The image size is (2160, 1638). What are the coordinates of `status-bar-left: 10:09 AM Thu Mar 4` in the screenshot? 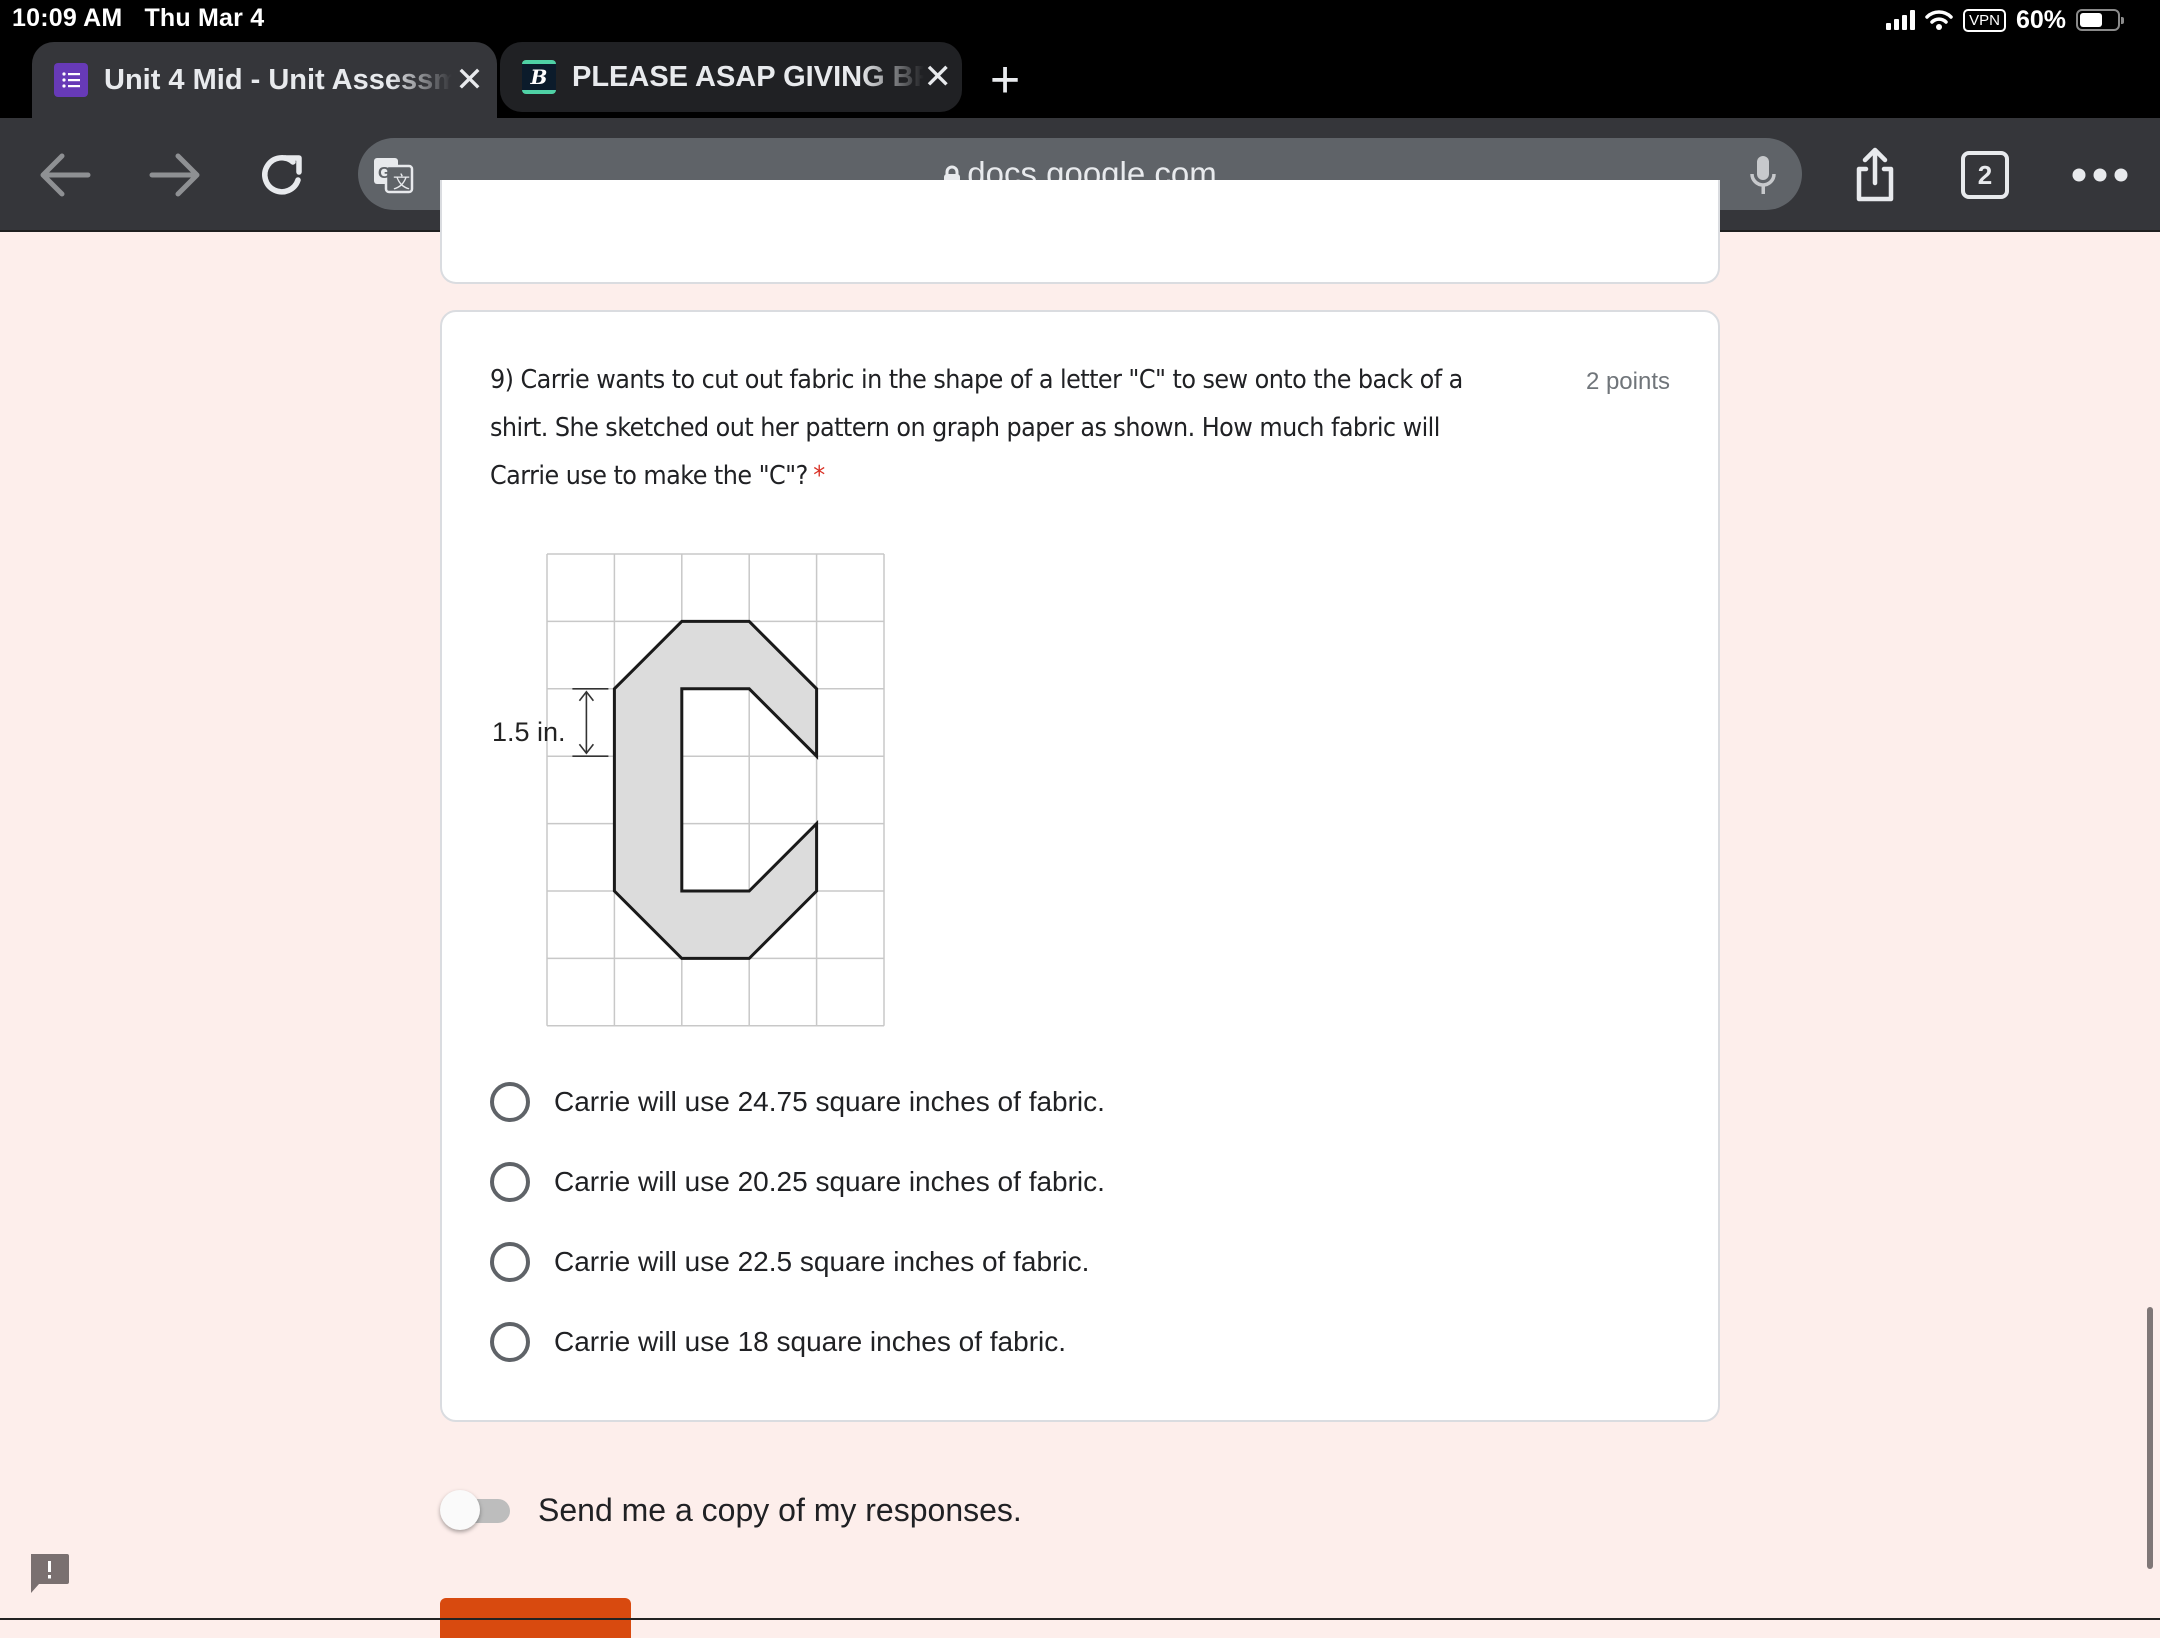 It's located at (149, 18).